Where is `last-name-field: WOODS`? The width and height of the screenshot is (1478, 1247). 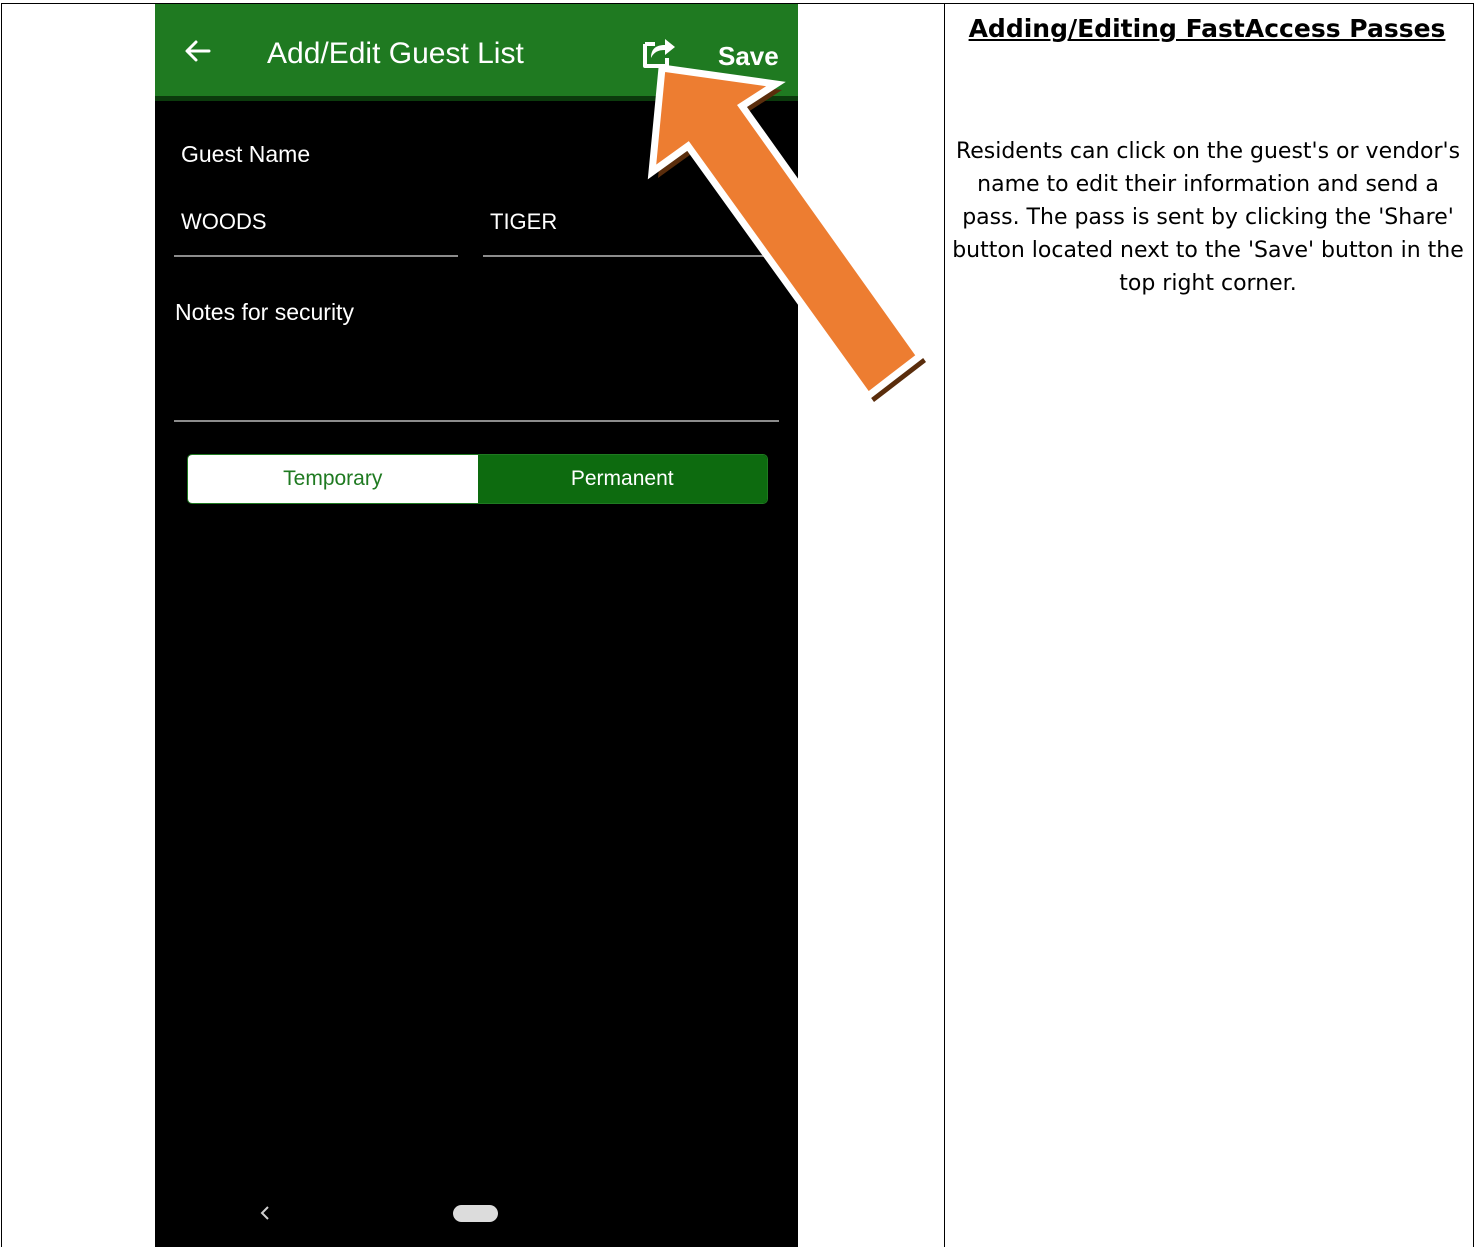
last-name-field: WOODS is located at coordinates (224, 222).